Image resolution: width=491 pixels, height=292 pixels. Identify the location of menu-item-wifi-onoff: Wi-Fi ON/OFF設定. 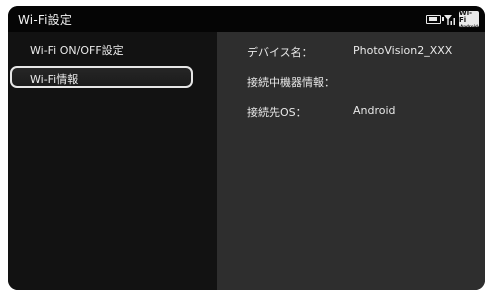
(112, 49).